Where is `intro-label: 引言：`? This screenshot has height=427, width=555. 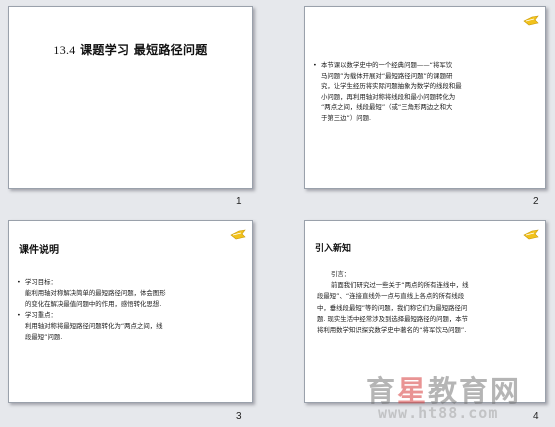
intro-label: 引言： is located at coordinates (341, 274).